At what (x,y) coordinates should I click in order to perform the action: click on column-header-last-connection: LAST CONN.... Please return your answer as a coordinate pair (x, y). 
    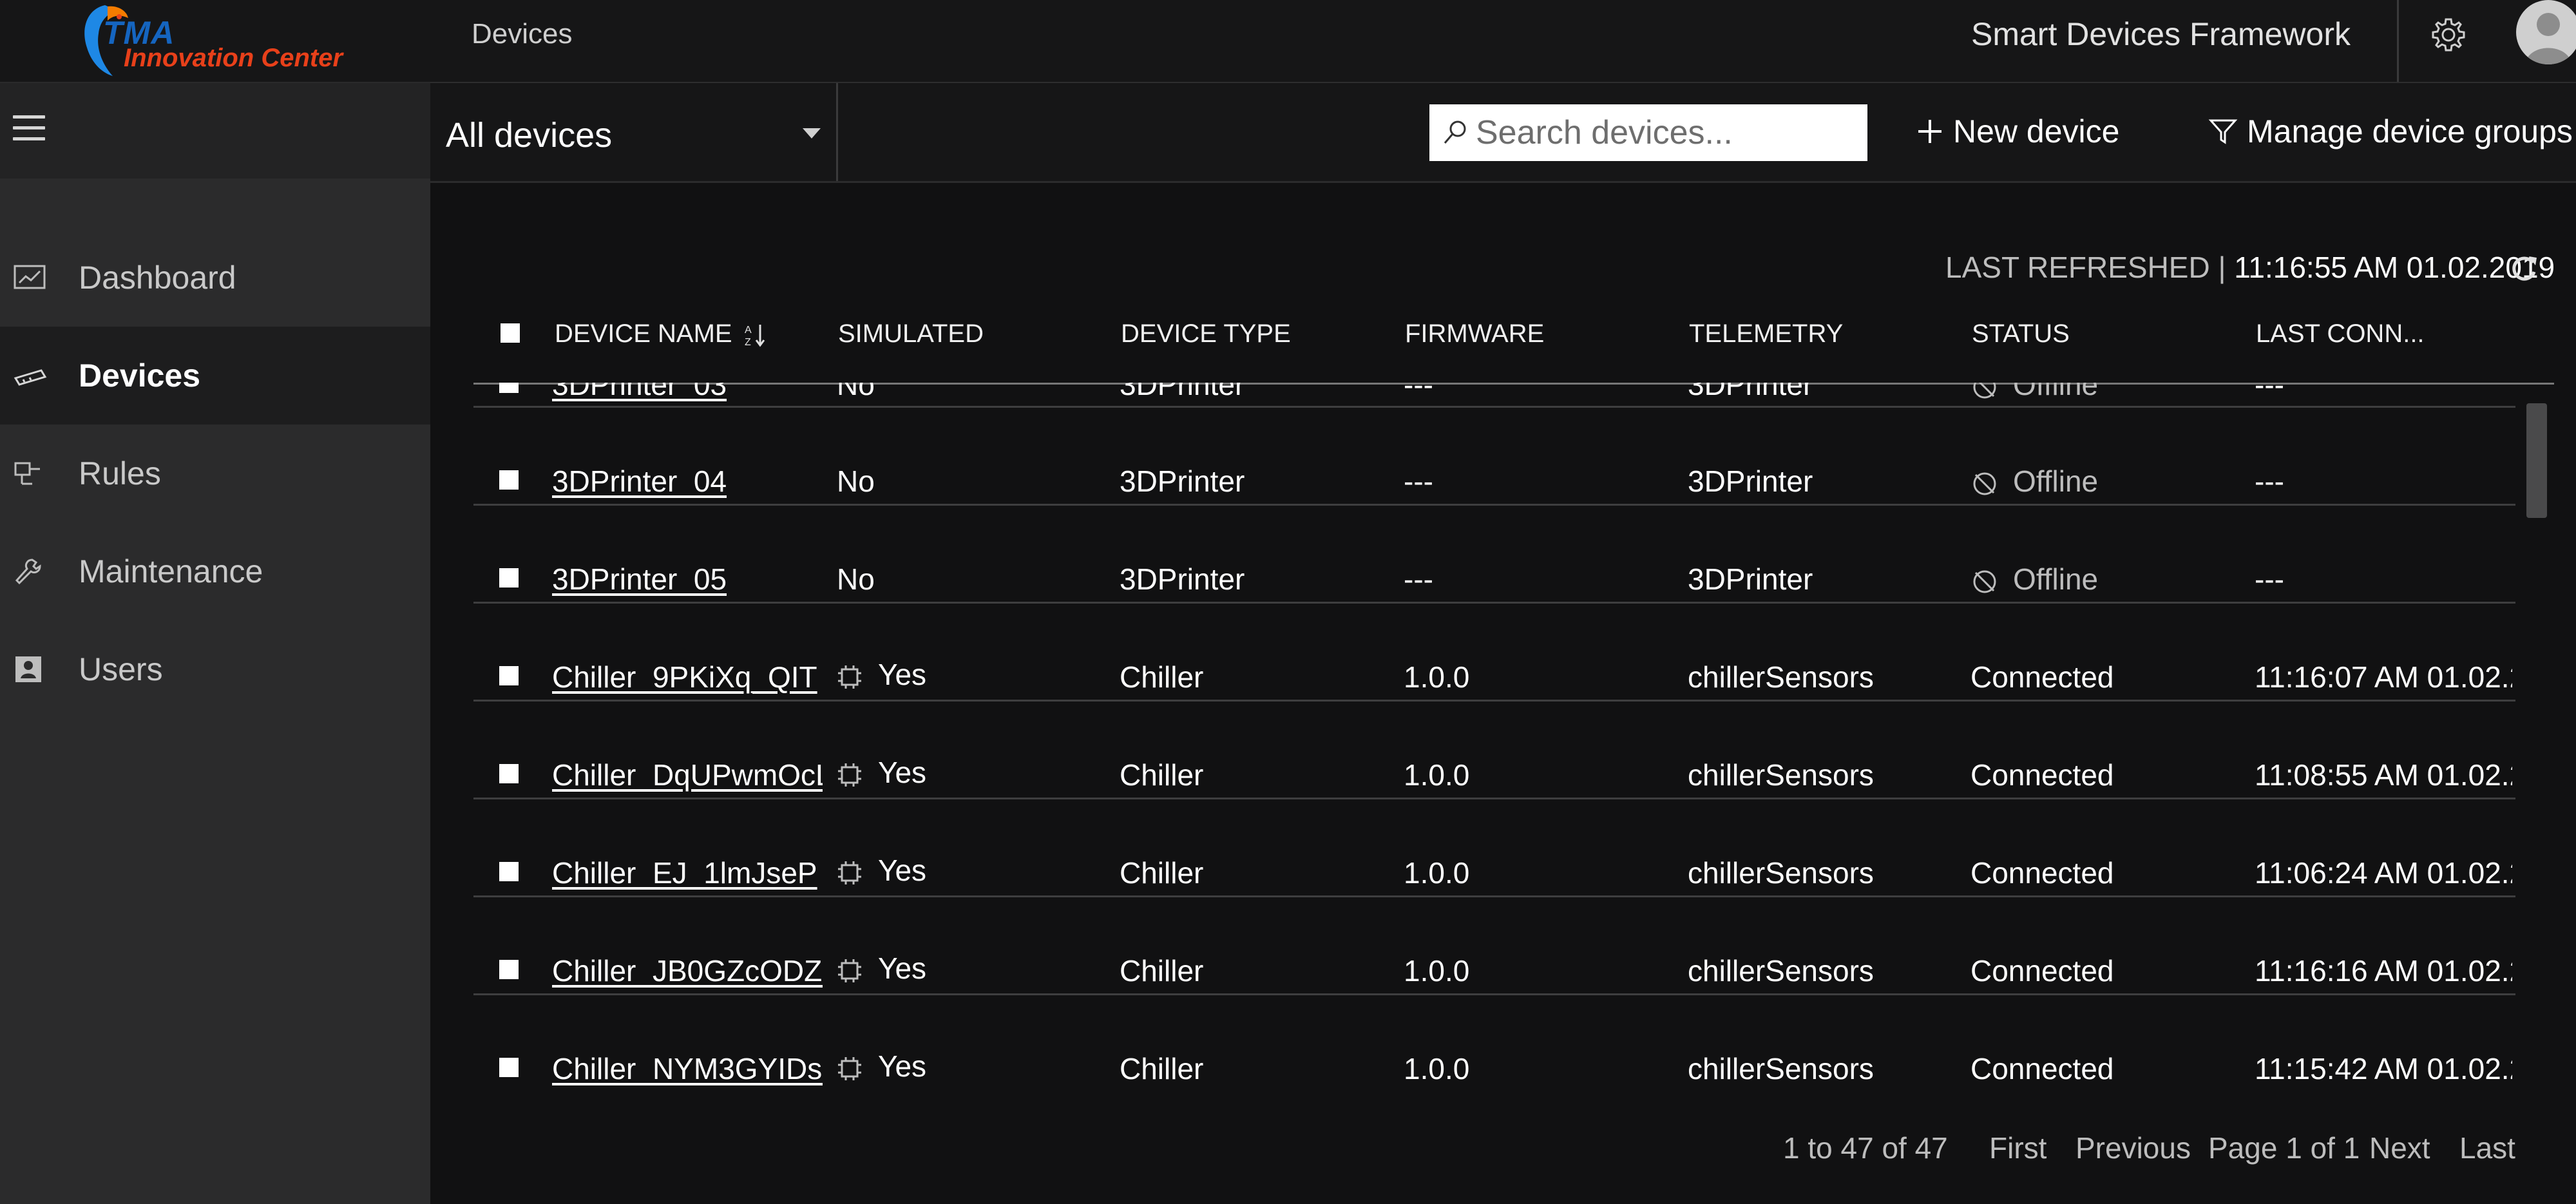
    Looking at the image, I should click on (2340, 345).